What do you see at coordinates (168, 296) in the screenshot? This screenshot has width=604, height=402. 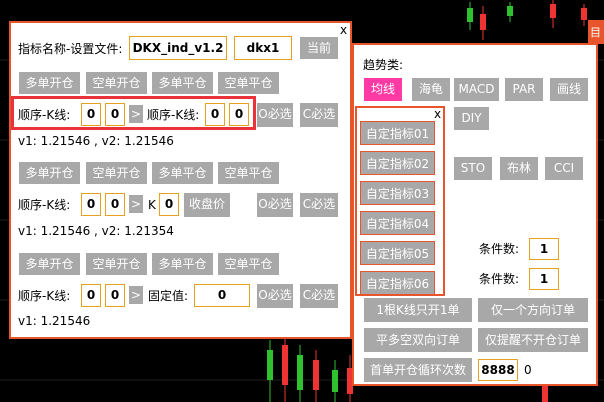 I see `fixed-value-label: 固定值:` at bounding box center [168, 296].